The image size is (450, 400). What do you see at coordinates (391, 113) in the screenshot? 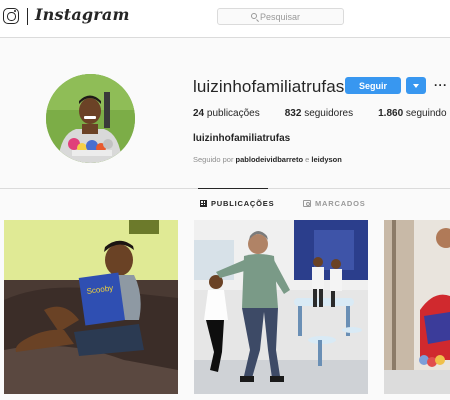
I see `following-count: 1.860` at bounding box center [391, 113].